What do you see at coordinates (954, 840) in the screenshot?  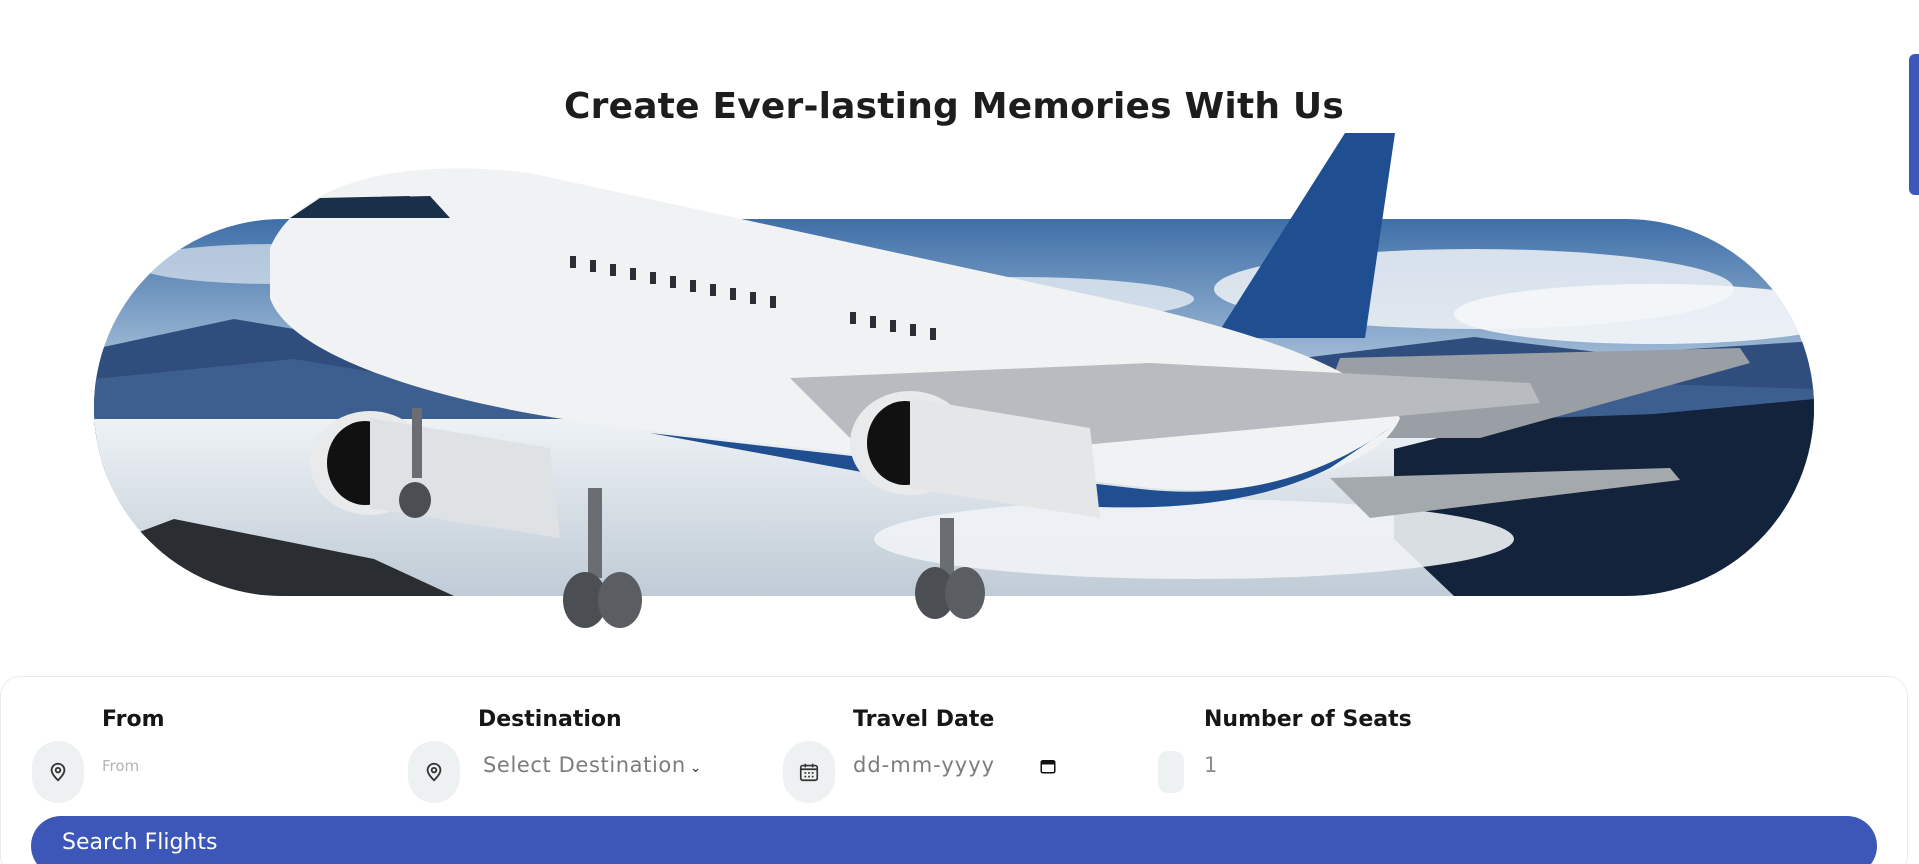 I see `search-flights-button: Search Flights` at bounding box center [954, 840].